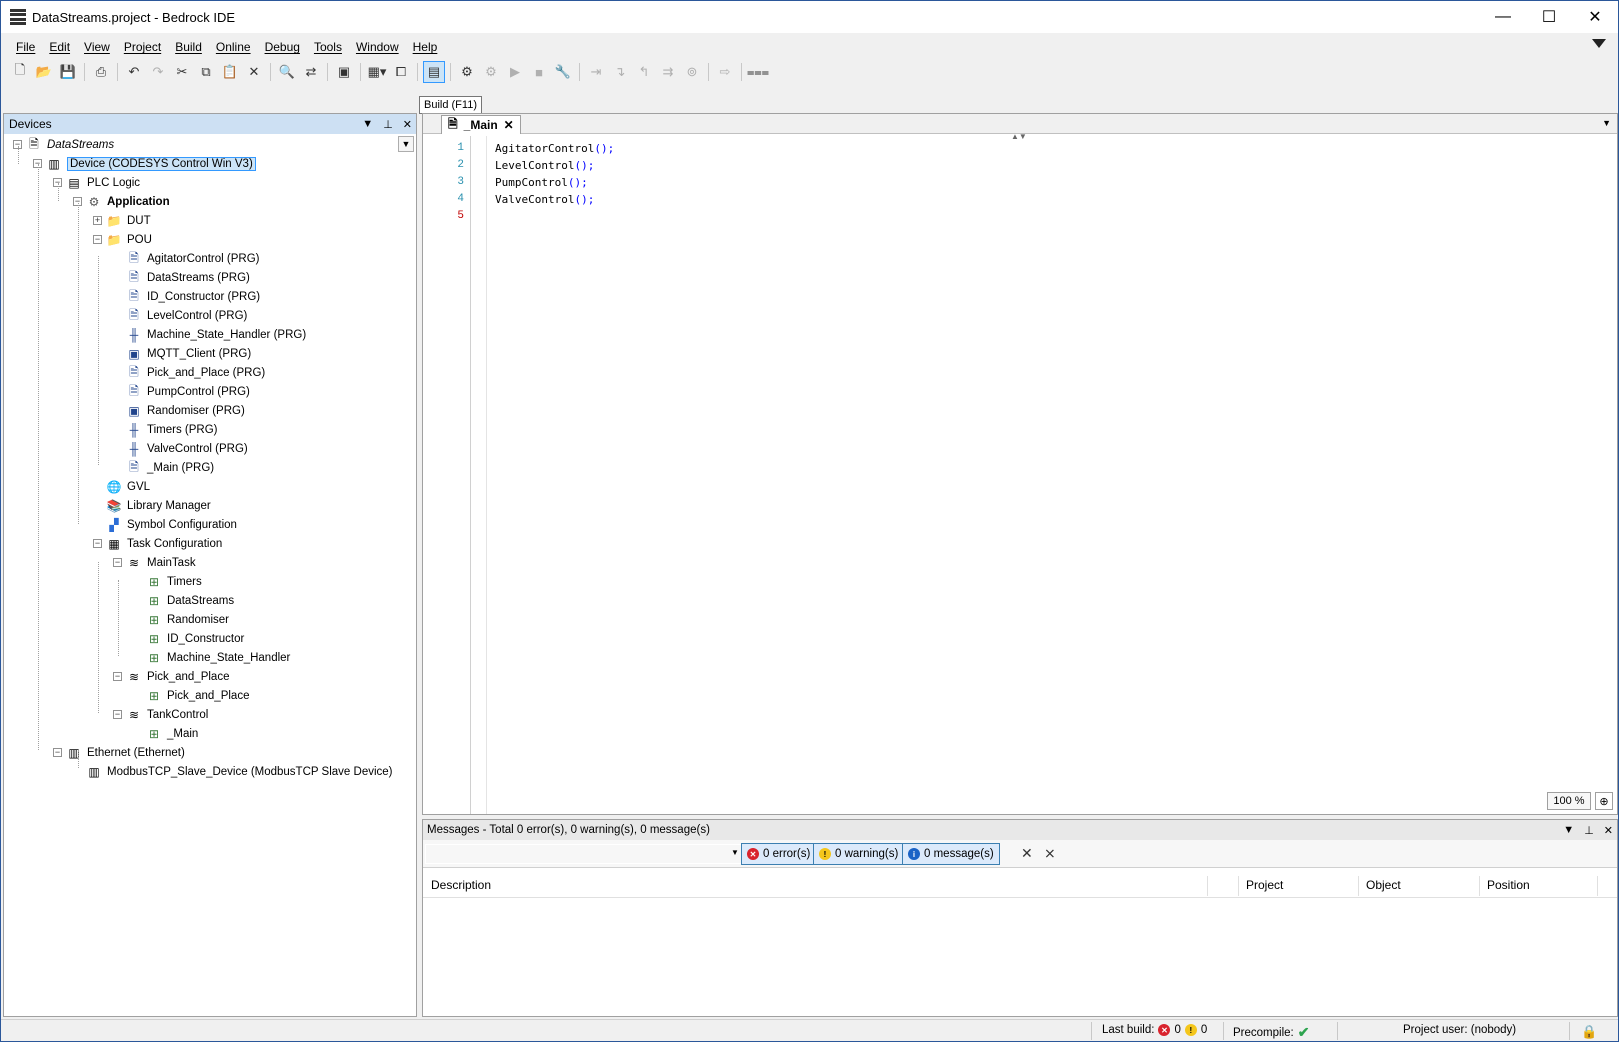 This screenshot has height=1042, width=1619. I want to click on tree-item: 🌐 GVL, so click(128, 487).